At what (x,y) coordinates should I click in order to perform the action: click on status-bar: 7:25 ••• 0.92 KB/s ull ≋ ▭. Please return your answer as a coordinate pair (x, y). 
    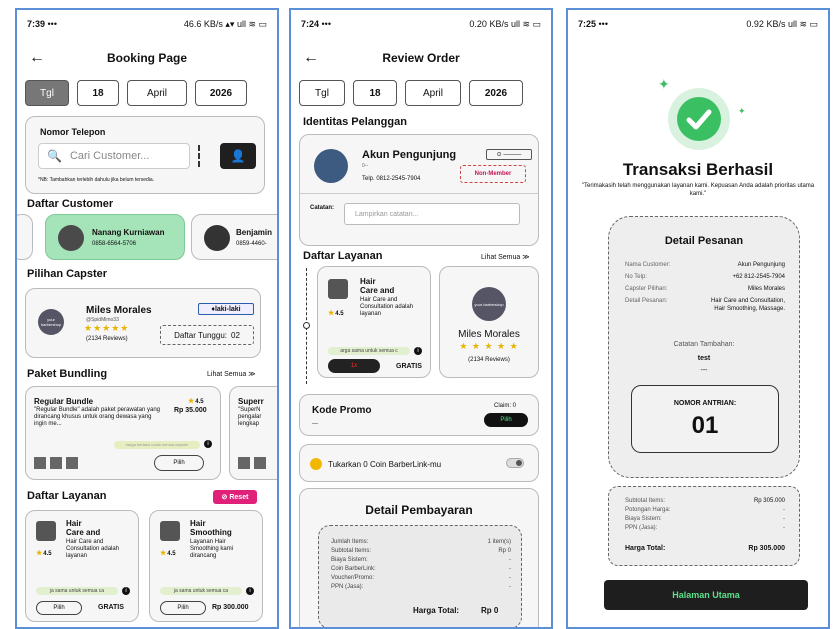
    Looking at the image, I should click on (698, 24).